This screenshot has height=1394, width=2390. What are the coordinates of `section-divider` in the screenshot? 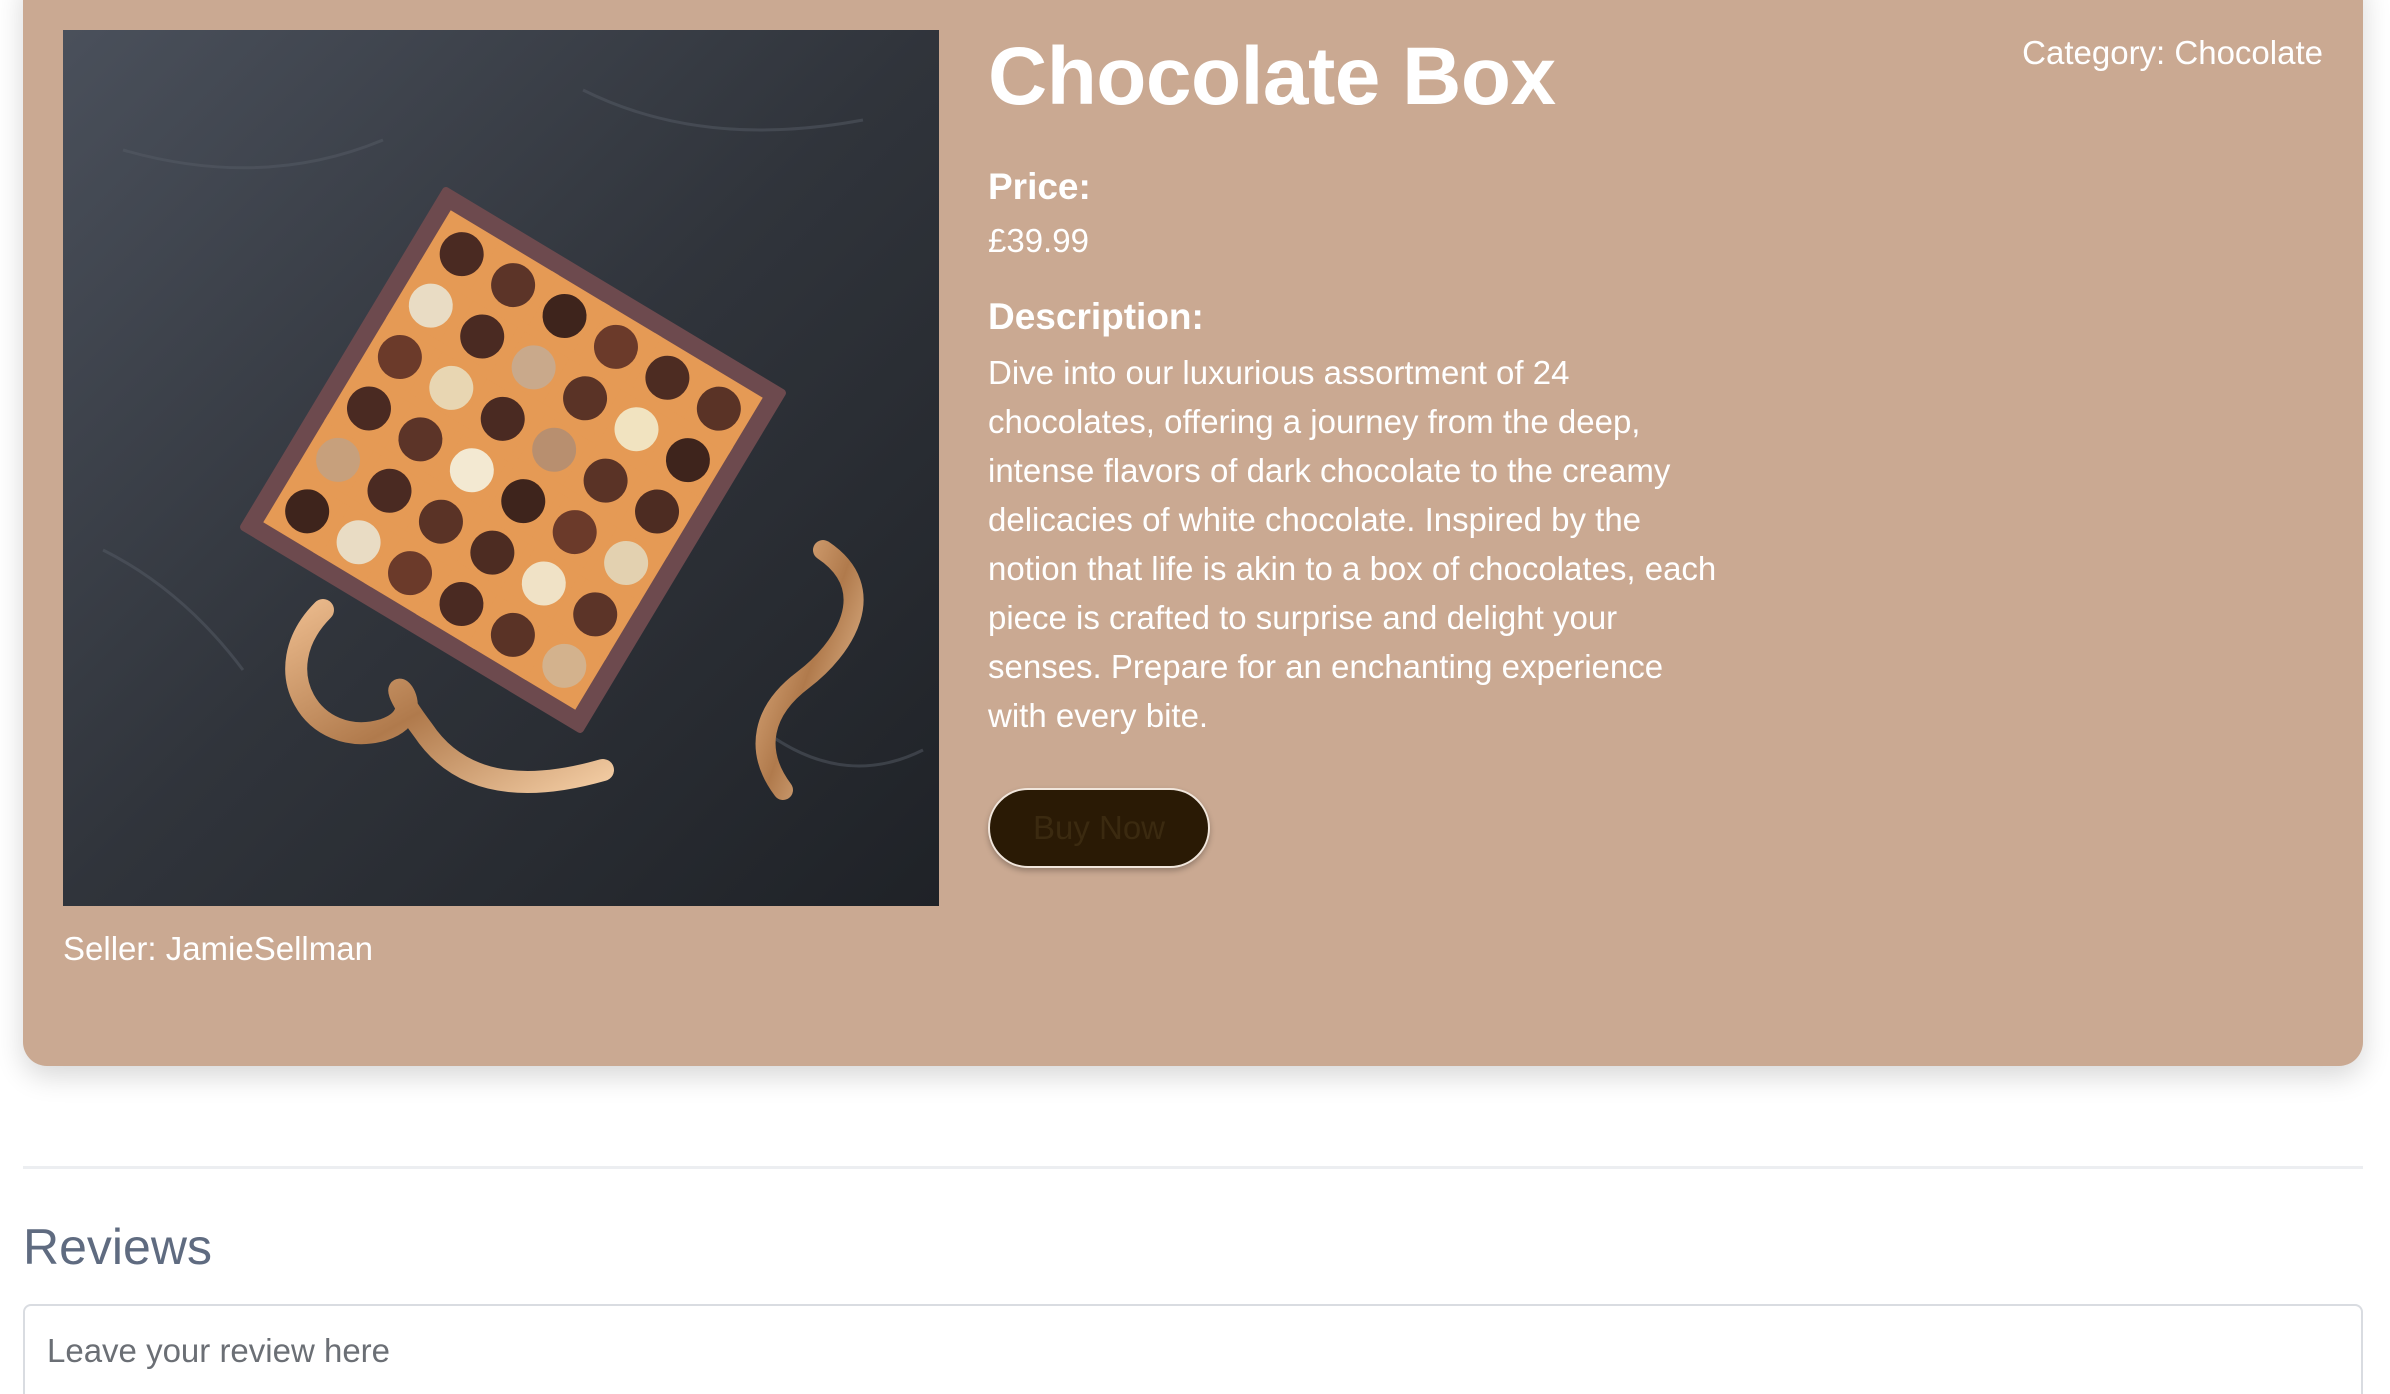 It's located at (1193, 1167).